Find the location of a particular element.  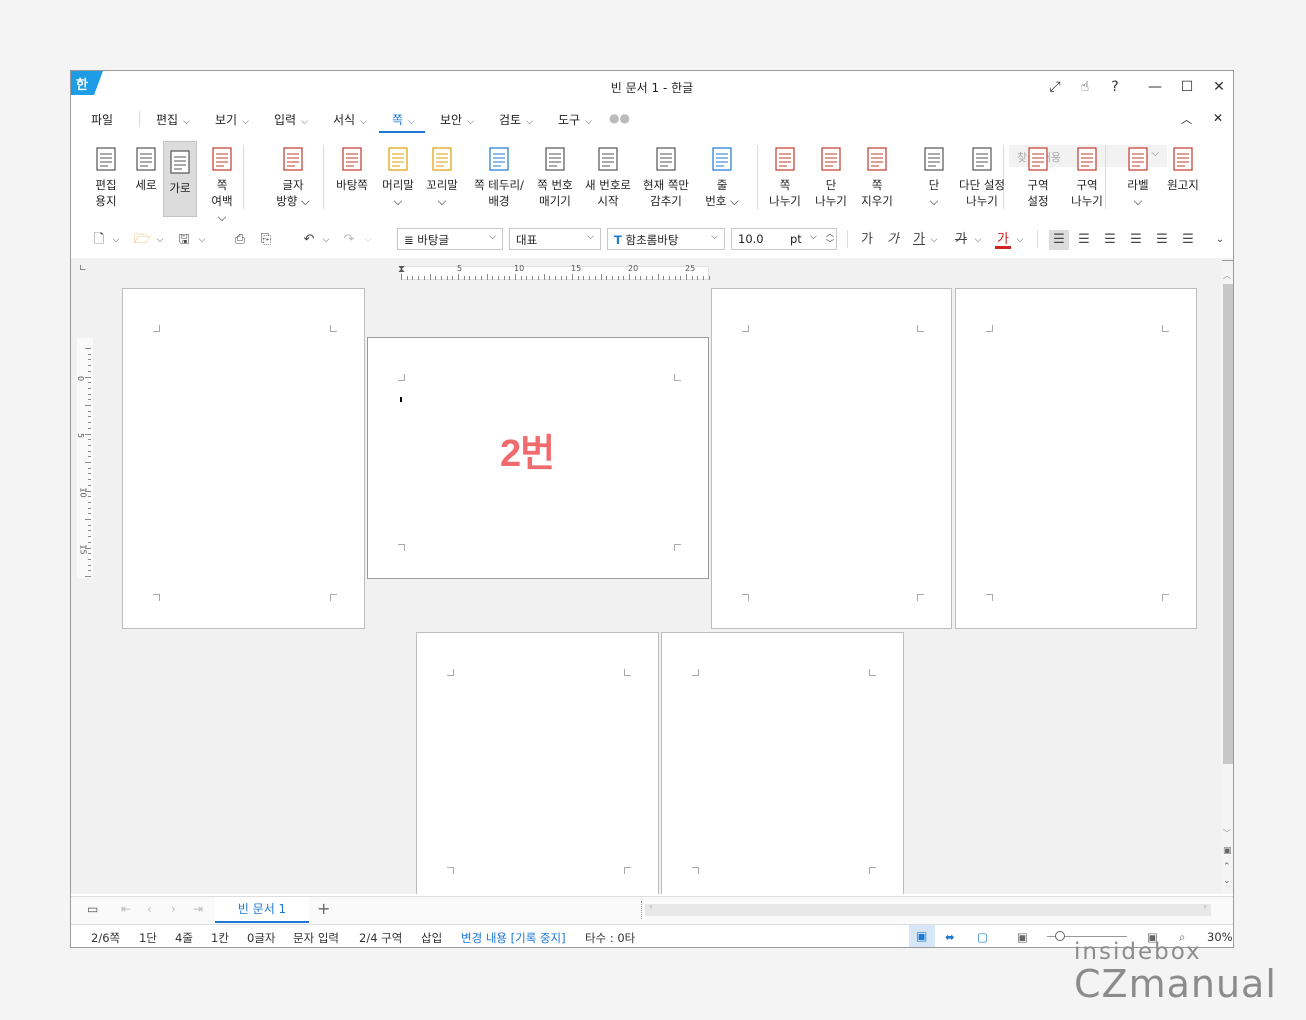

menu-review: 검토 ⌵ is located at coordinates (516, 119).